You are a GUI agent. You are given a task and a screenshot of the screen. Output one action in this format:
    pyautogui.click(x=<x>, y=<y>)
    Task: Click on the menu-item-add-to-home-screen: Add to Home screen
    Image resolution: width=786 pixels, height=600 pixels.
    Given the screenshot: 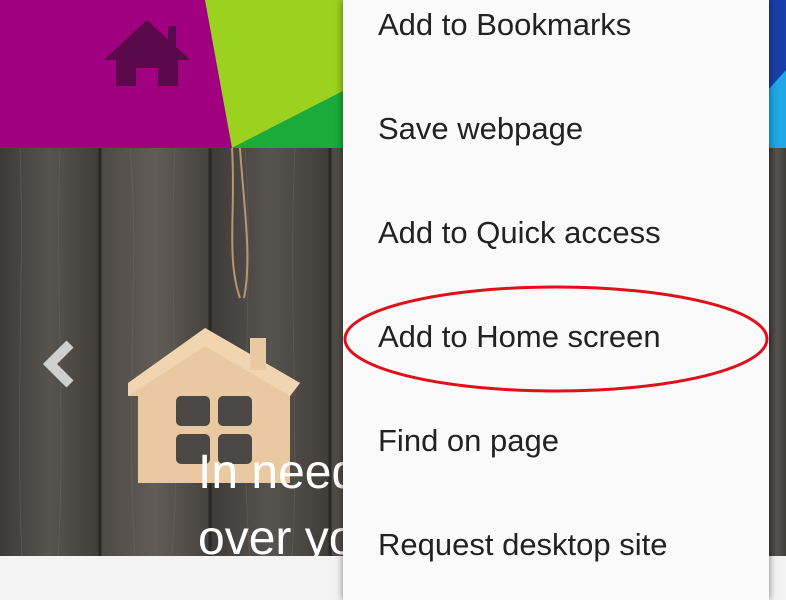 What is the action you would take?
    pyautogui.click(x=556, y=337)
    